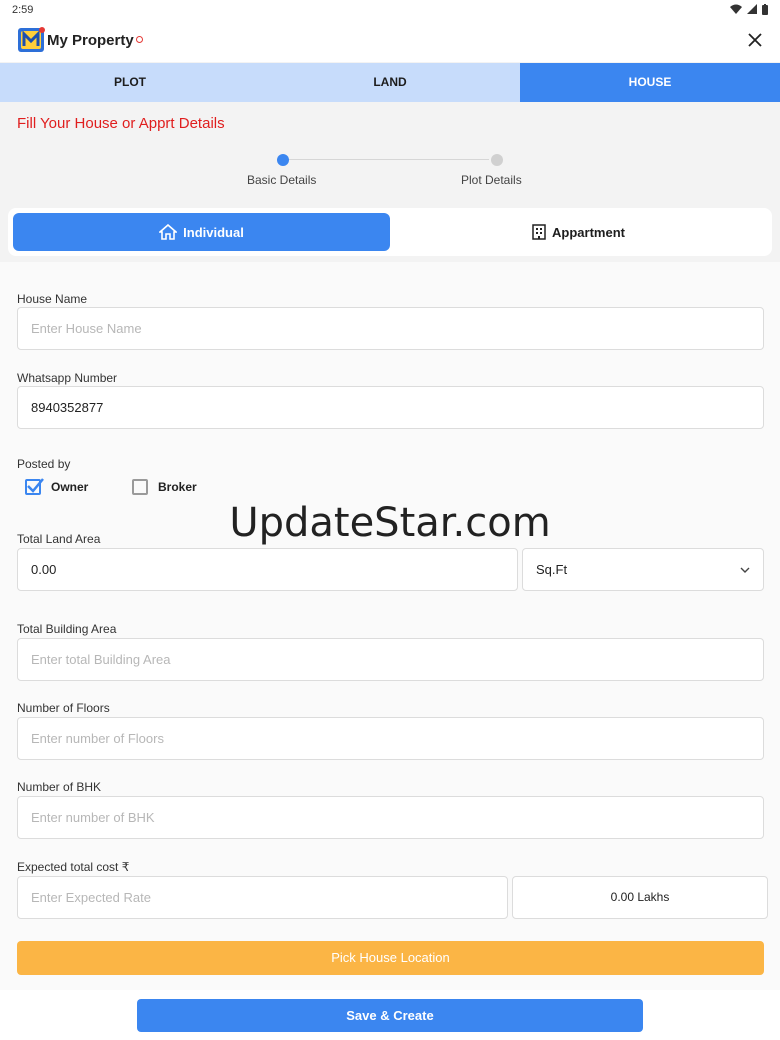  Describe the element at coordinates (390, 328) in the screenshot. I see `house-name-input` at that location.